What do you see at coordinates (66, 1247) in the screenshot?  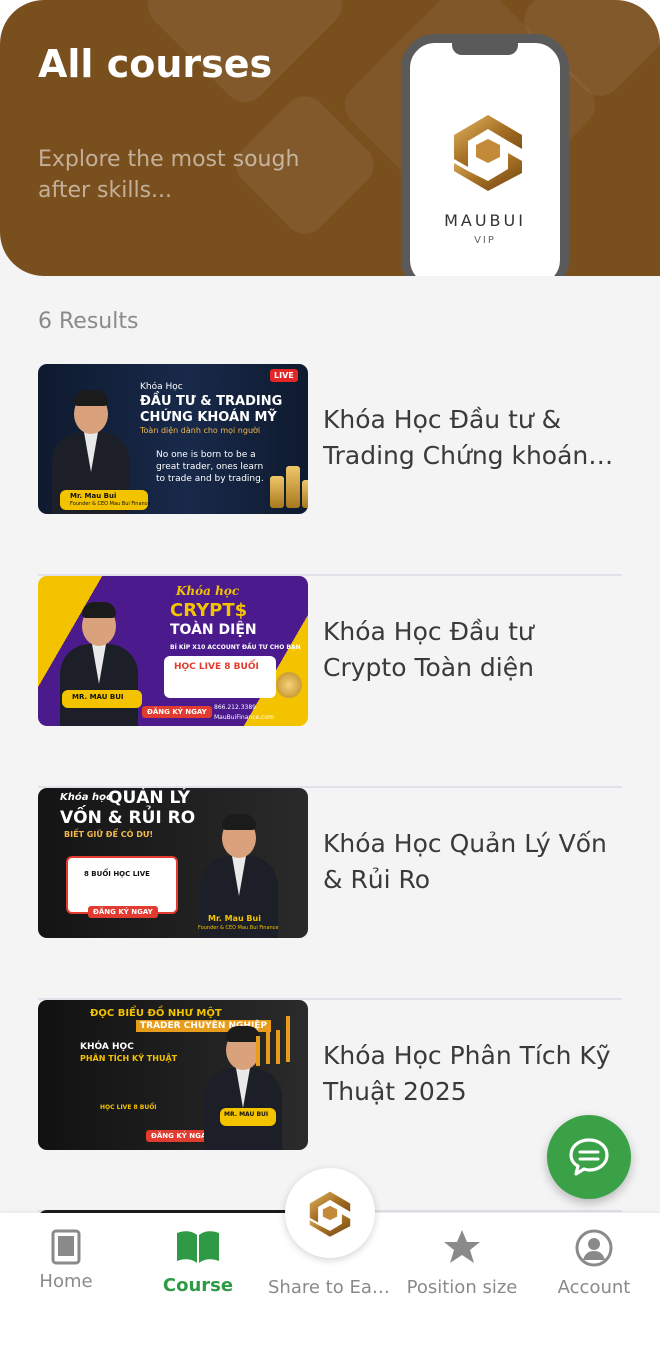 I see `book-closed-icon` at bounding box center [66, 1247].